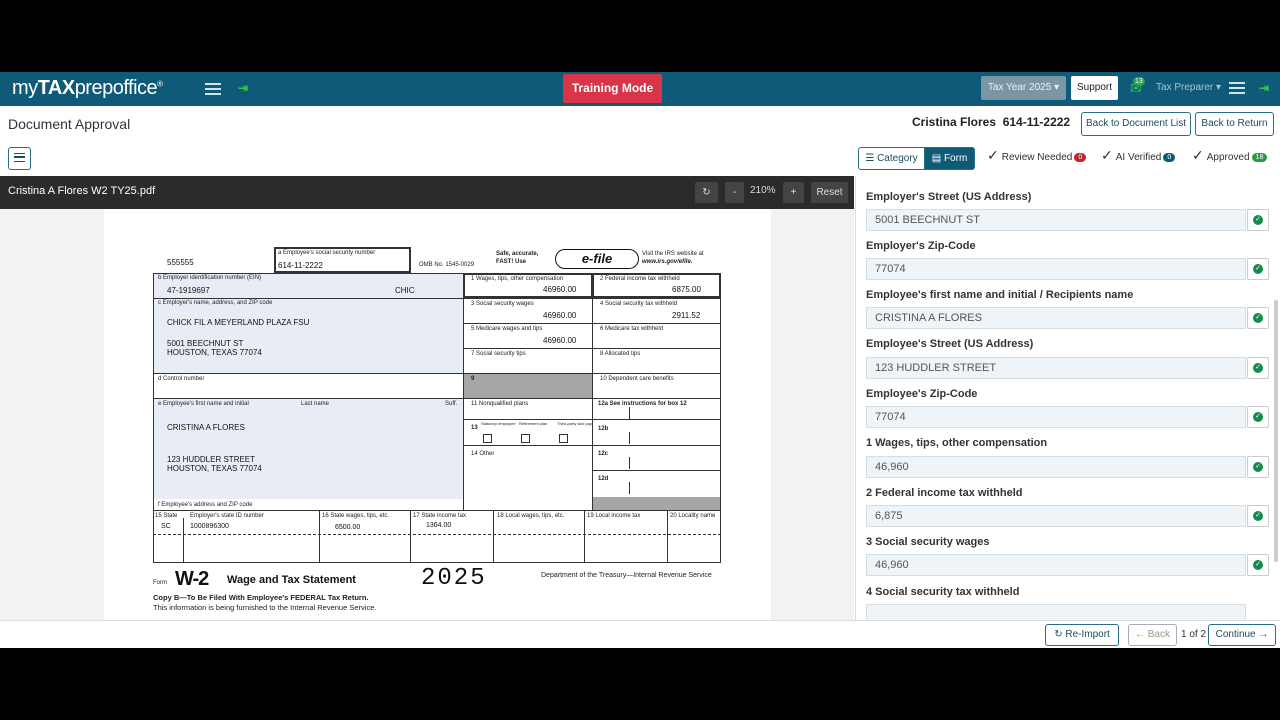 The height and width of the screenshot is (720, 1280). What do you see at coordinates (1136, 124) in the screenshot?
I see `back-to-document-list-button: Back to Document List` at bounding box center [1136, 124].